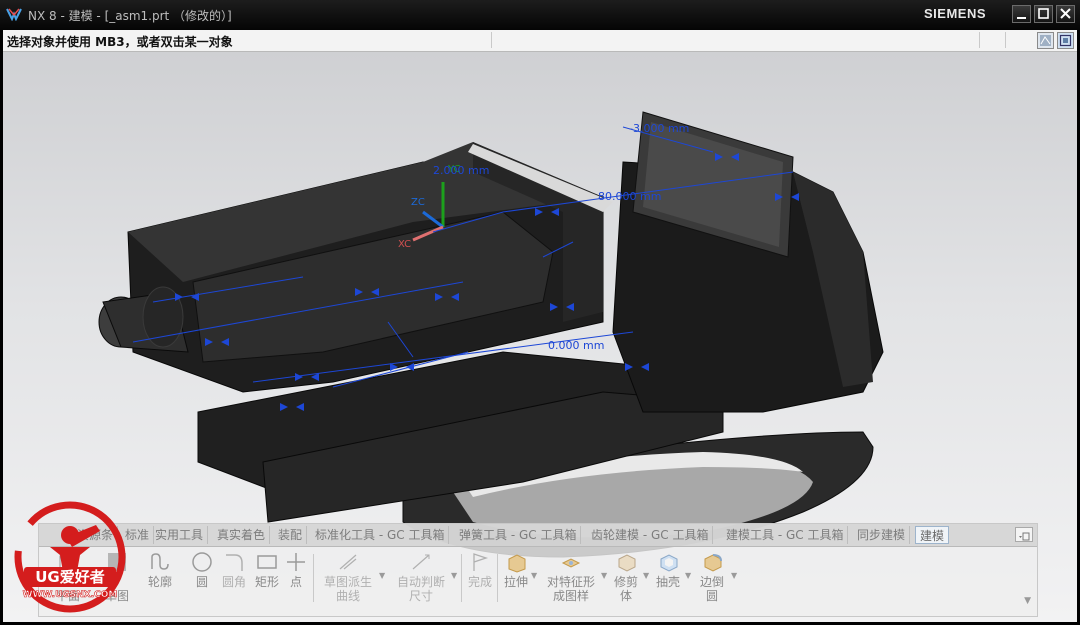 This screenshot has height=625, width=1080. I want to click on close-button, so click(1065, 14).